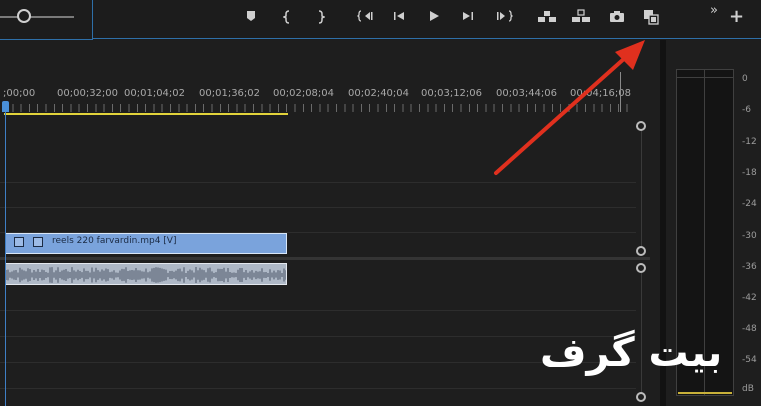 Image resolution: width=761 pixels, height=406 pixels. What do you see at coordinates (749, 360) in the screenshot?
I see `db-label: -54` at bounding box center [749, 360].